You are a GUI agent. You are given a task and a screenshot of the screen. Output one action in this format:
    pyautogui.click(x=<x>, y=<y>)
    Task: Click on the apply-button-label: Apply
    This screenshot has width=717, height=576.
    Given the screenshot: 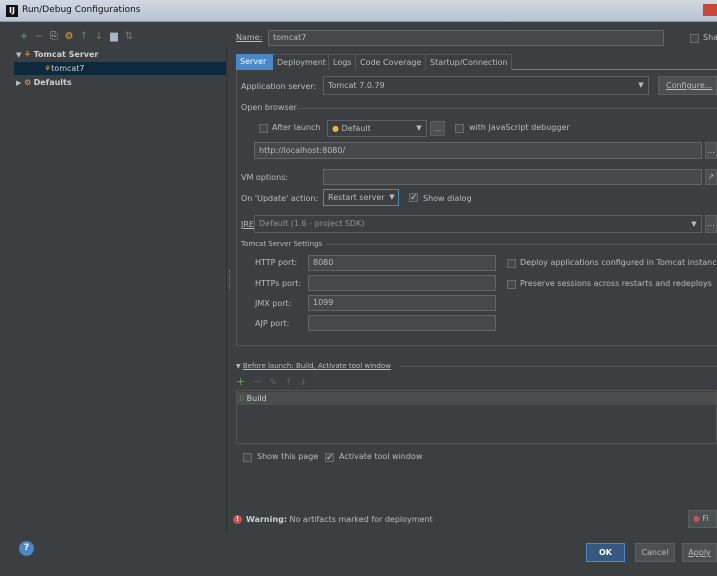 What is the action you would take?
    pyautogui.click(x=699, y=552)
    